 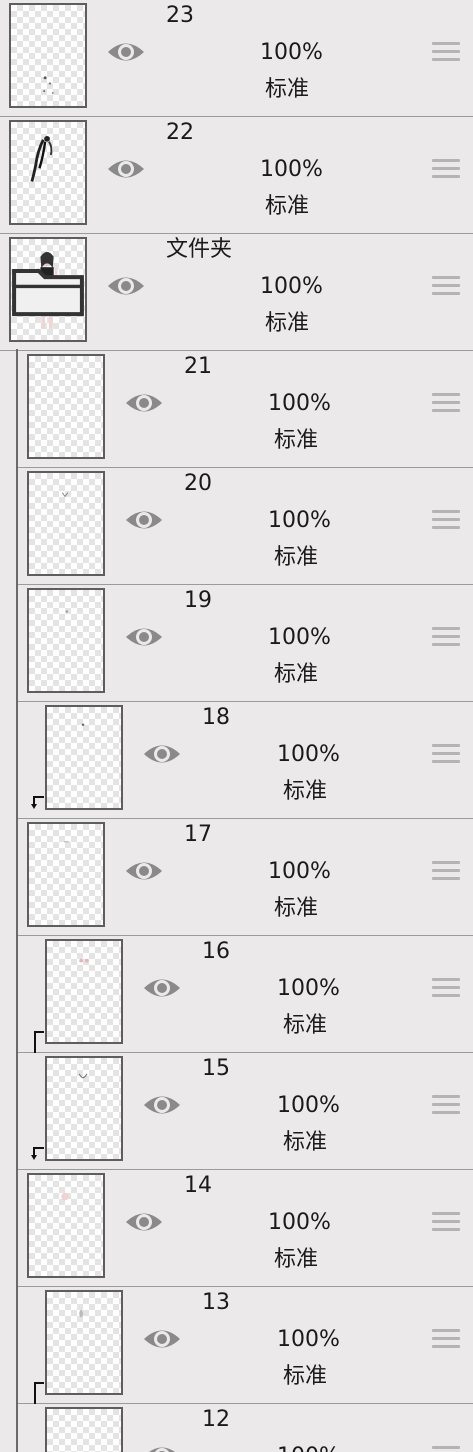 I want to click on layer-name: 20, so click(x=198, y=484).